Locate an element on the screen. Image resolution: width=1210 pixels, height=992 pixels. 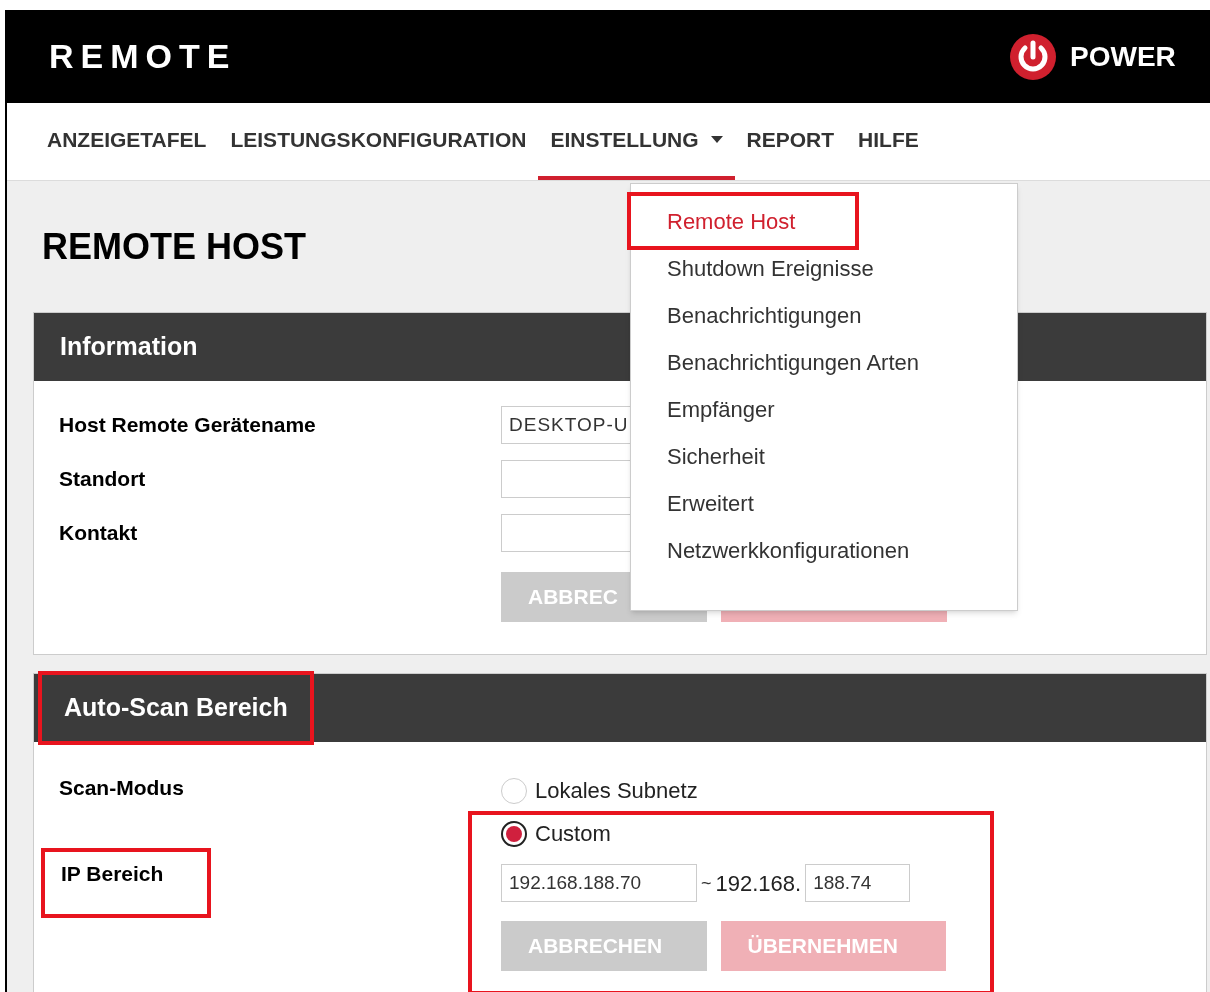
menu-item: Benachrichtigungen is located at coordinates (776, 315).